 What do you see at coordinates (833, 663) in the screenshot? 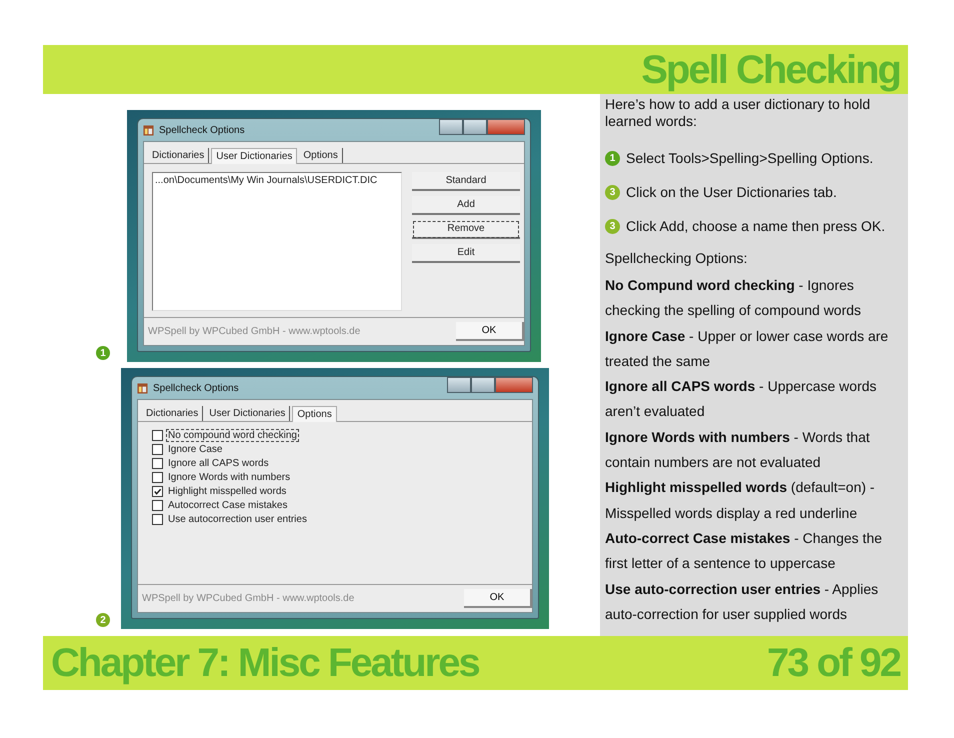
I see `page-number: 73 of 92` at bounding box center [833, 663].